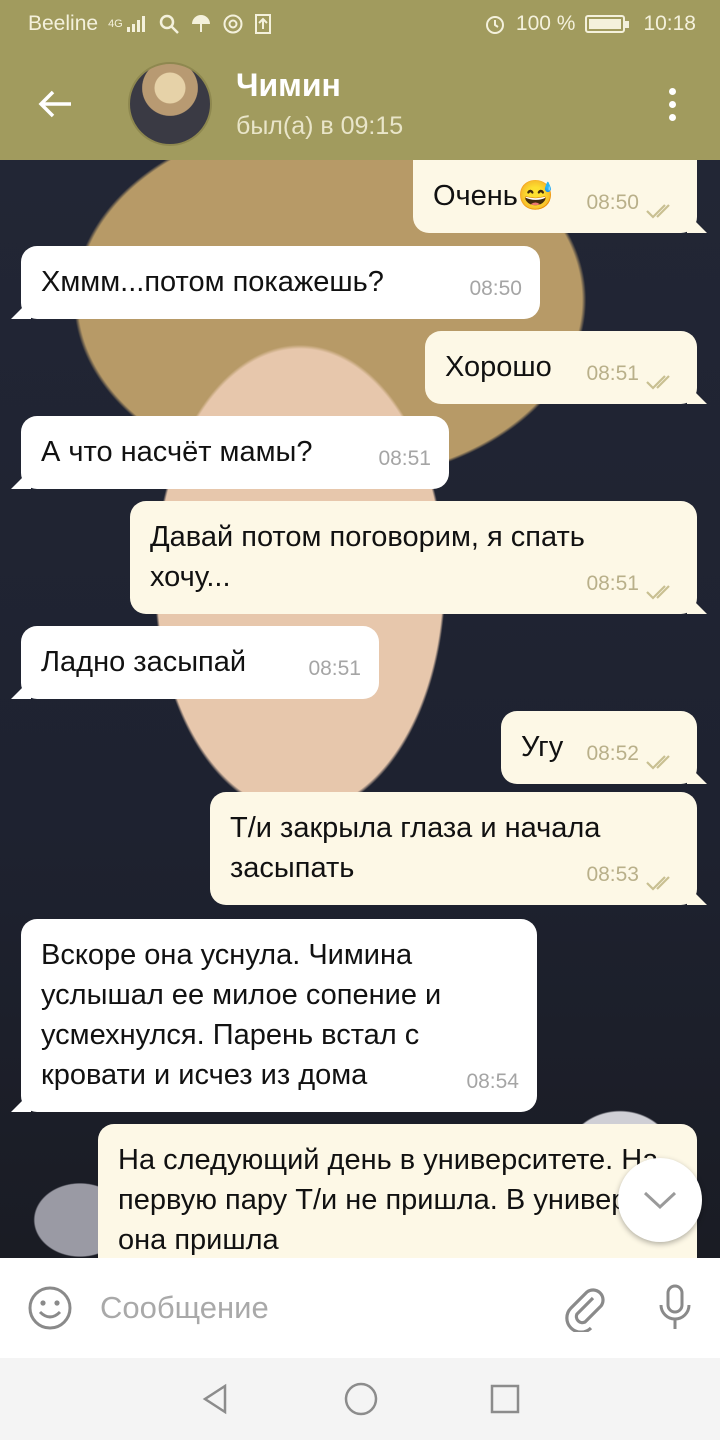 The height and width of the screenshot is (1440, 720). Describe the element at coordinates (492, 1081) in the screenshot. I see `message-time: 08:54` at that location.